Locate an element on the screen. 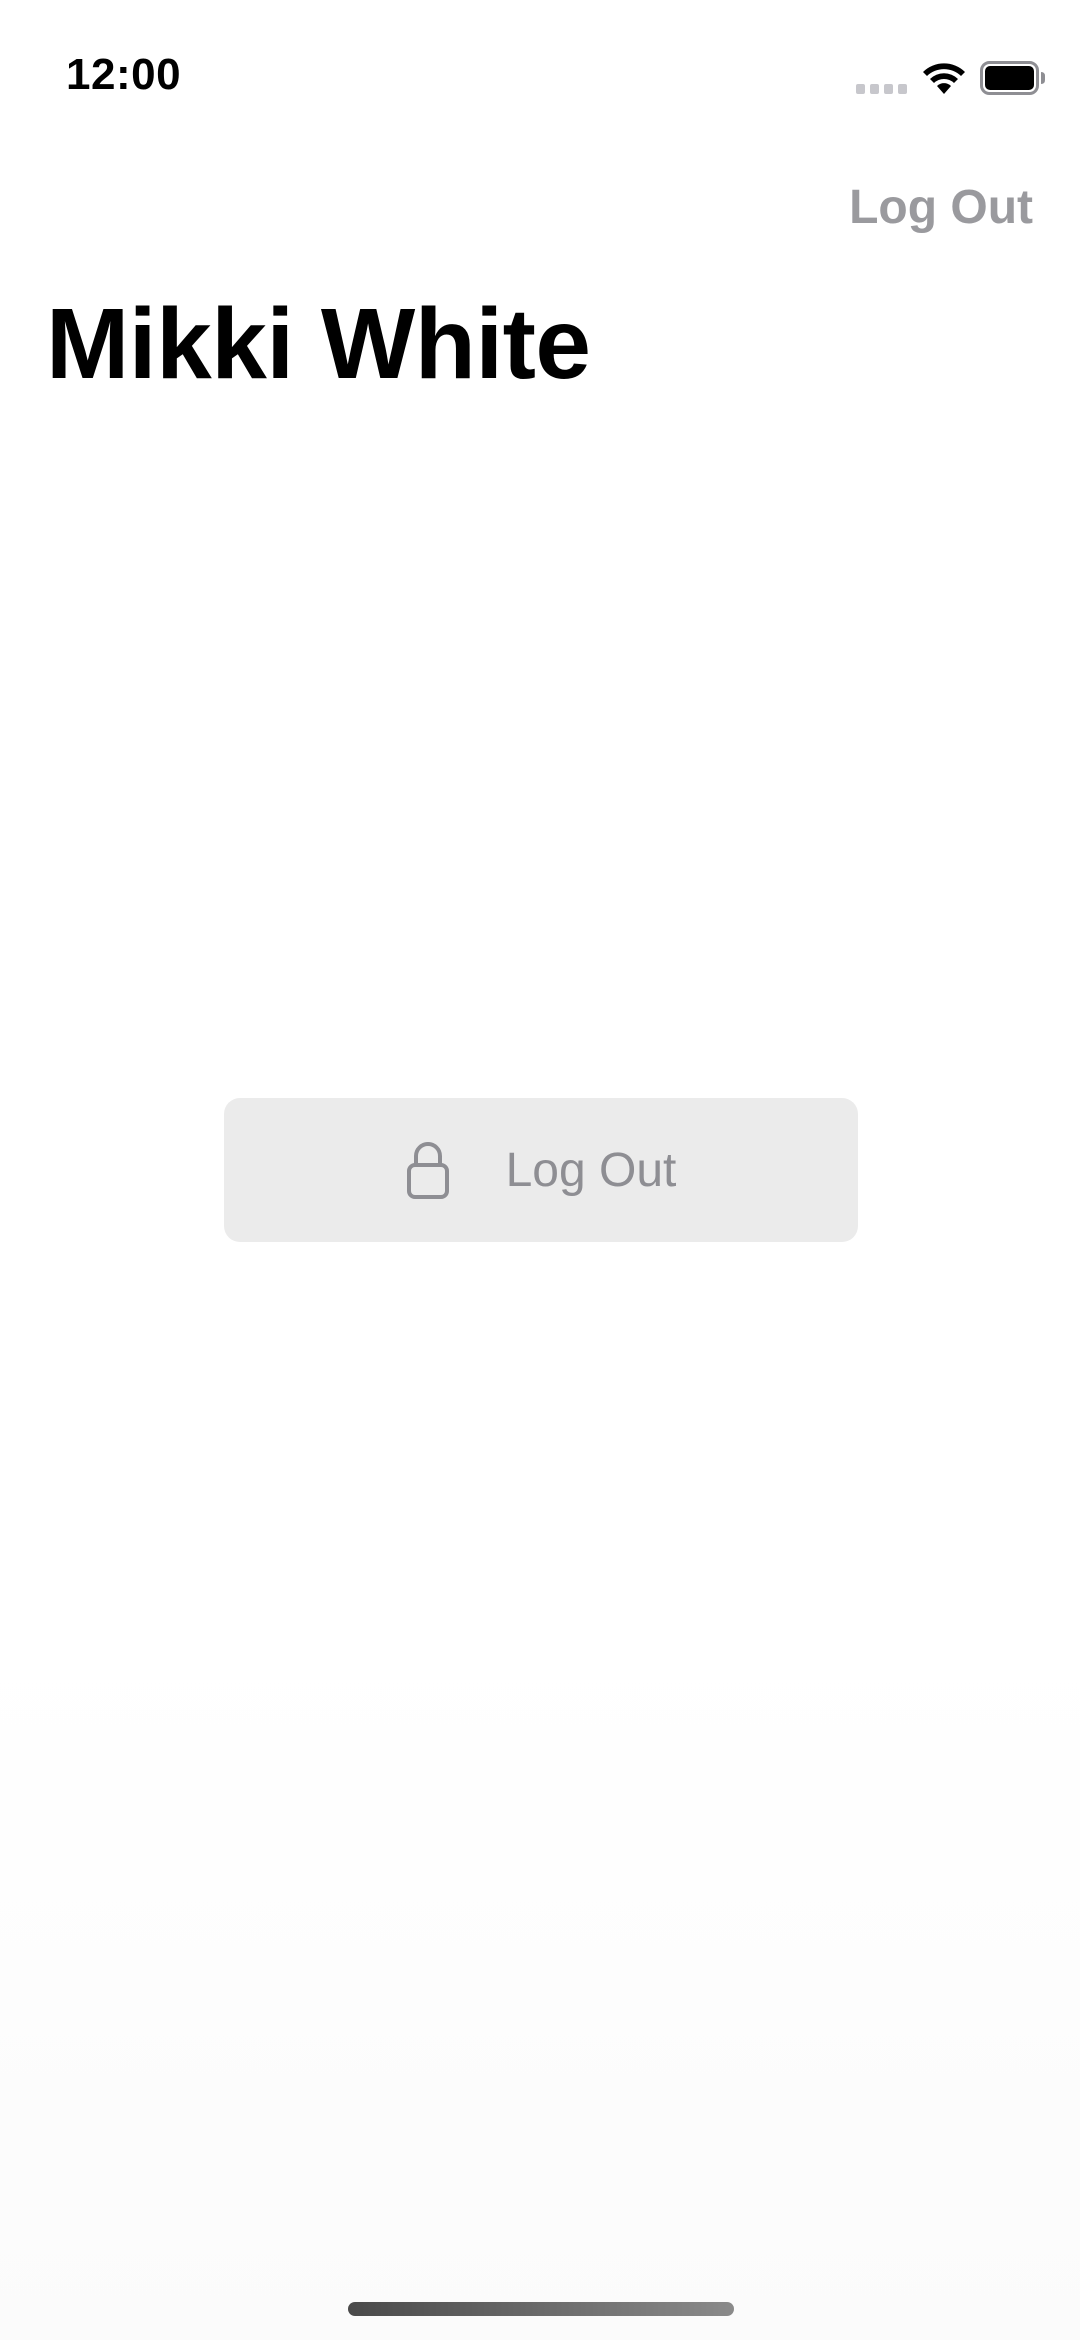 Image resolution: width=1080 pixels, height=2340 pixels. logout-button: Log Out is located at coordinates (541, 1170).